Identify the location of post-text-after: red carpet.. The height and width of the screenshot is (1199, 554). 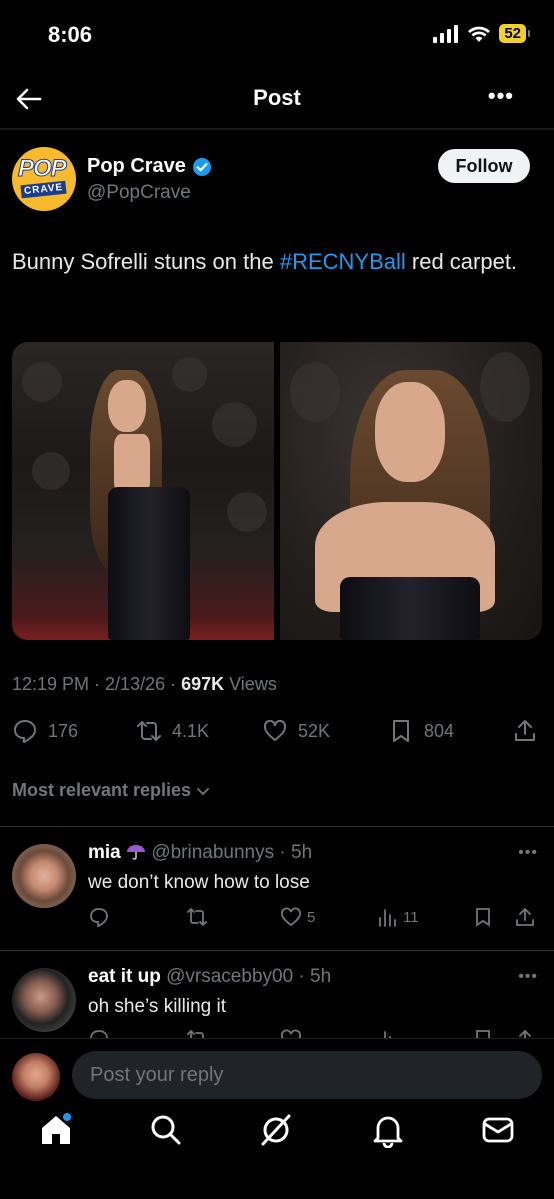
(461, 261).